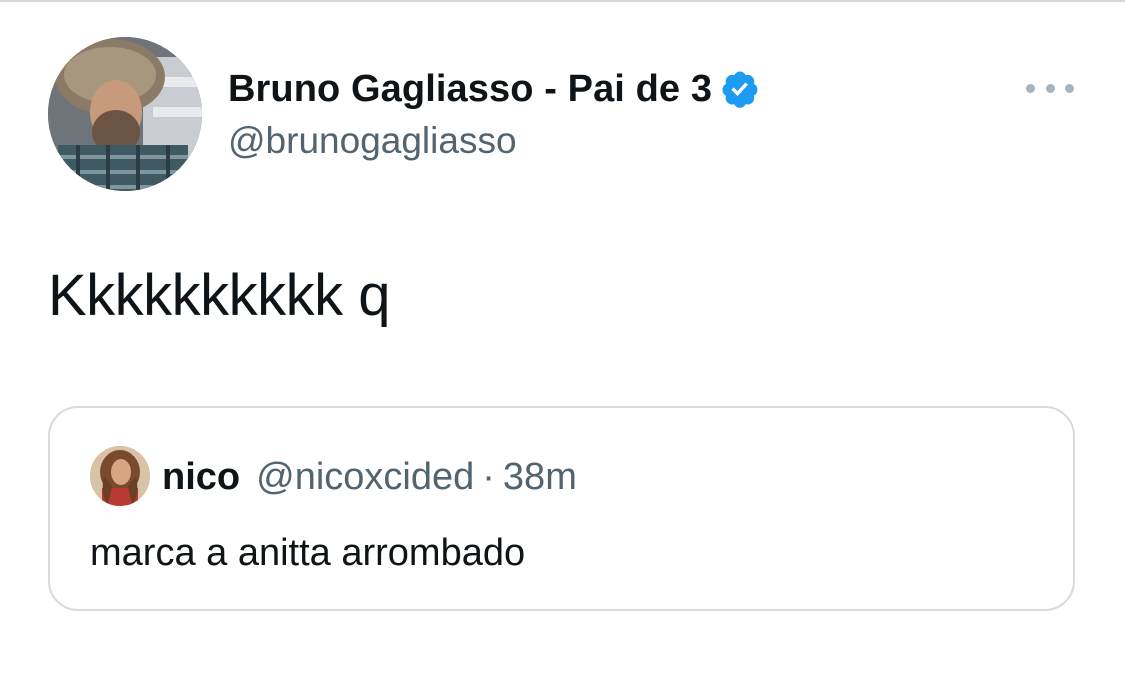  I want to click on author-name-row: Bruno Gagliasso - Pai de 3, so click(494, 89).